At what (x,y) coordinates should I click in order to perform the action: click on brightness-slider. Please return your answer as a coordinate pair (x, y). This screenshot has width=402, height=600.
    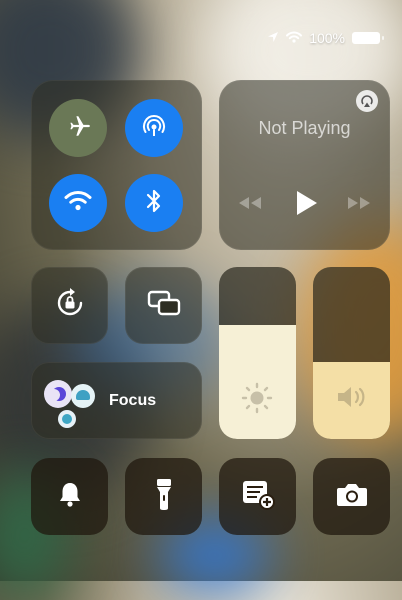
    Looking at the image, I should click on (257, 353).